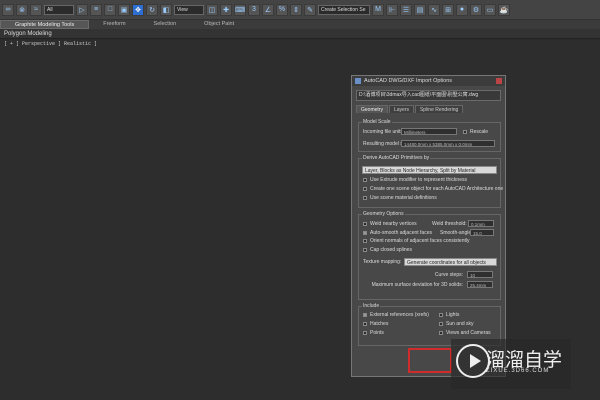 The image size is (600, 400). Describe the element at coordinates (138, 9) in the screenshot. I see `select-and-move-icon: ✥` at that location.